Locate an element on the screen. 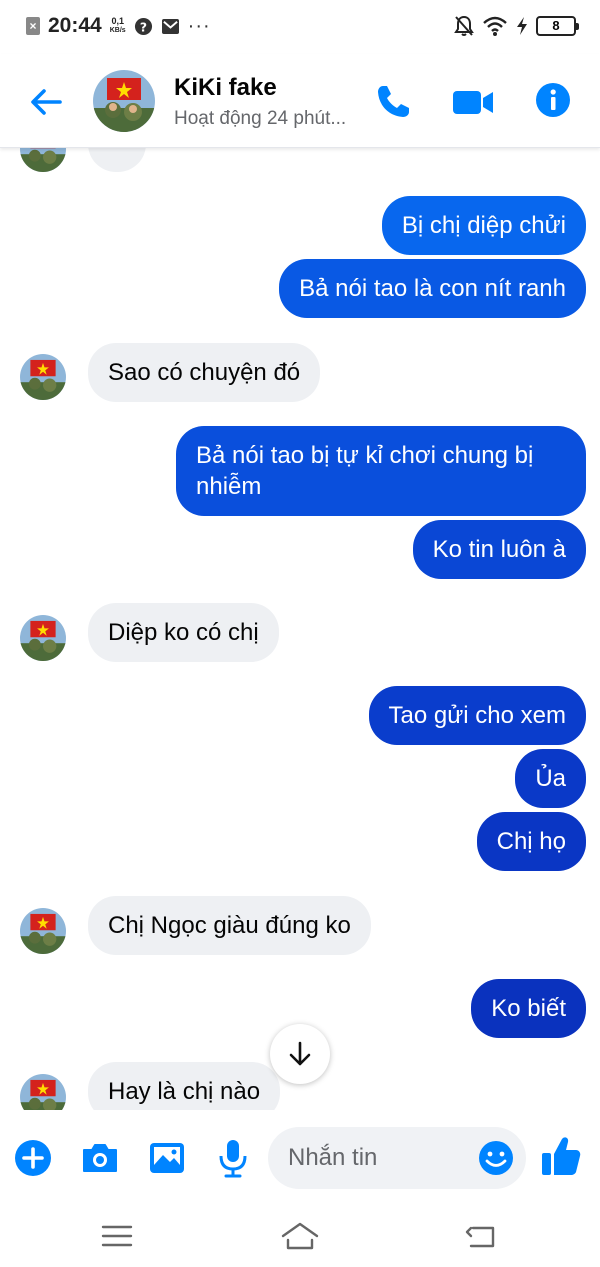 This screenshot has width=600, height=1267. message-composer: Nhắn tin is located at coordinates (300, 1158).